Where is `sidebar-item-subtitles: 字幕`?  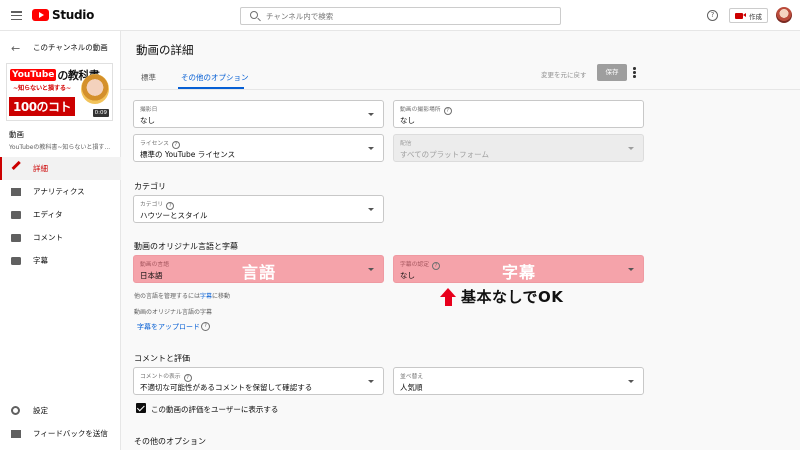 sidebar-item-subtitles: 字幕 is located at coordinates (60, 260).